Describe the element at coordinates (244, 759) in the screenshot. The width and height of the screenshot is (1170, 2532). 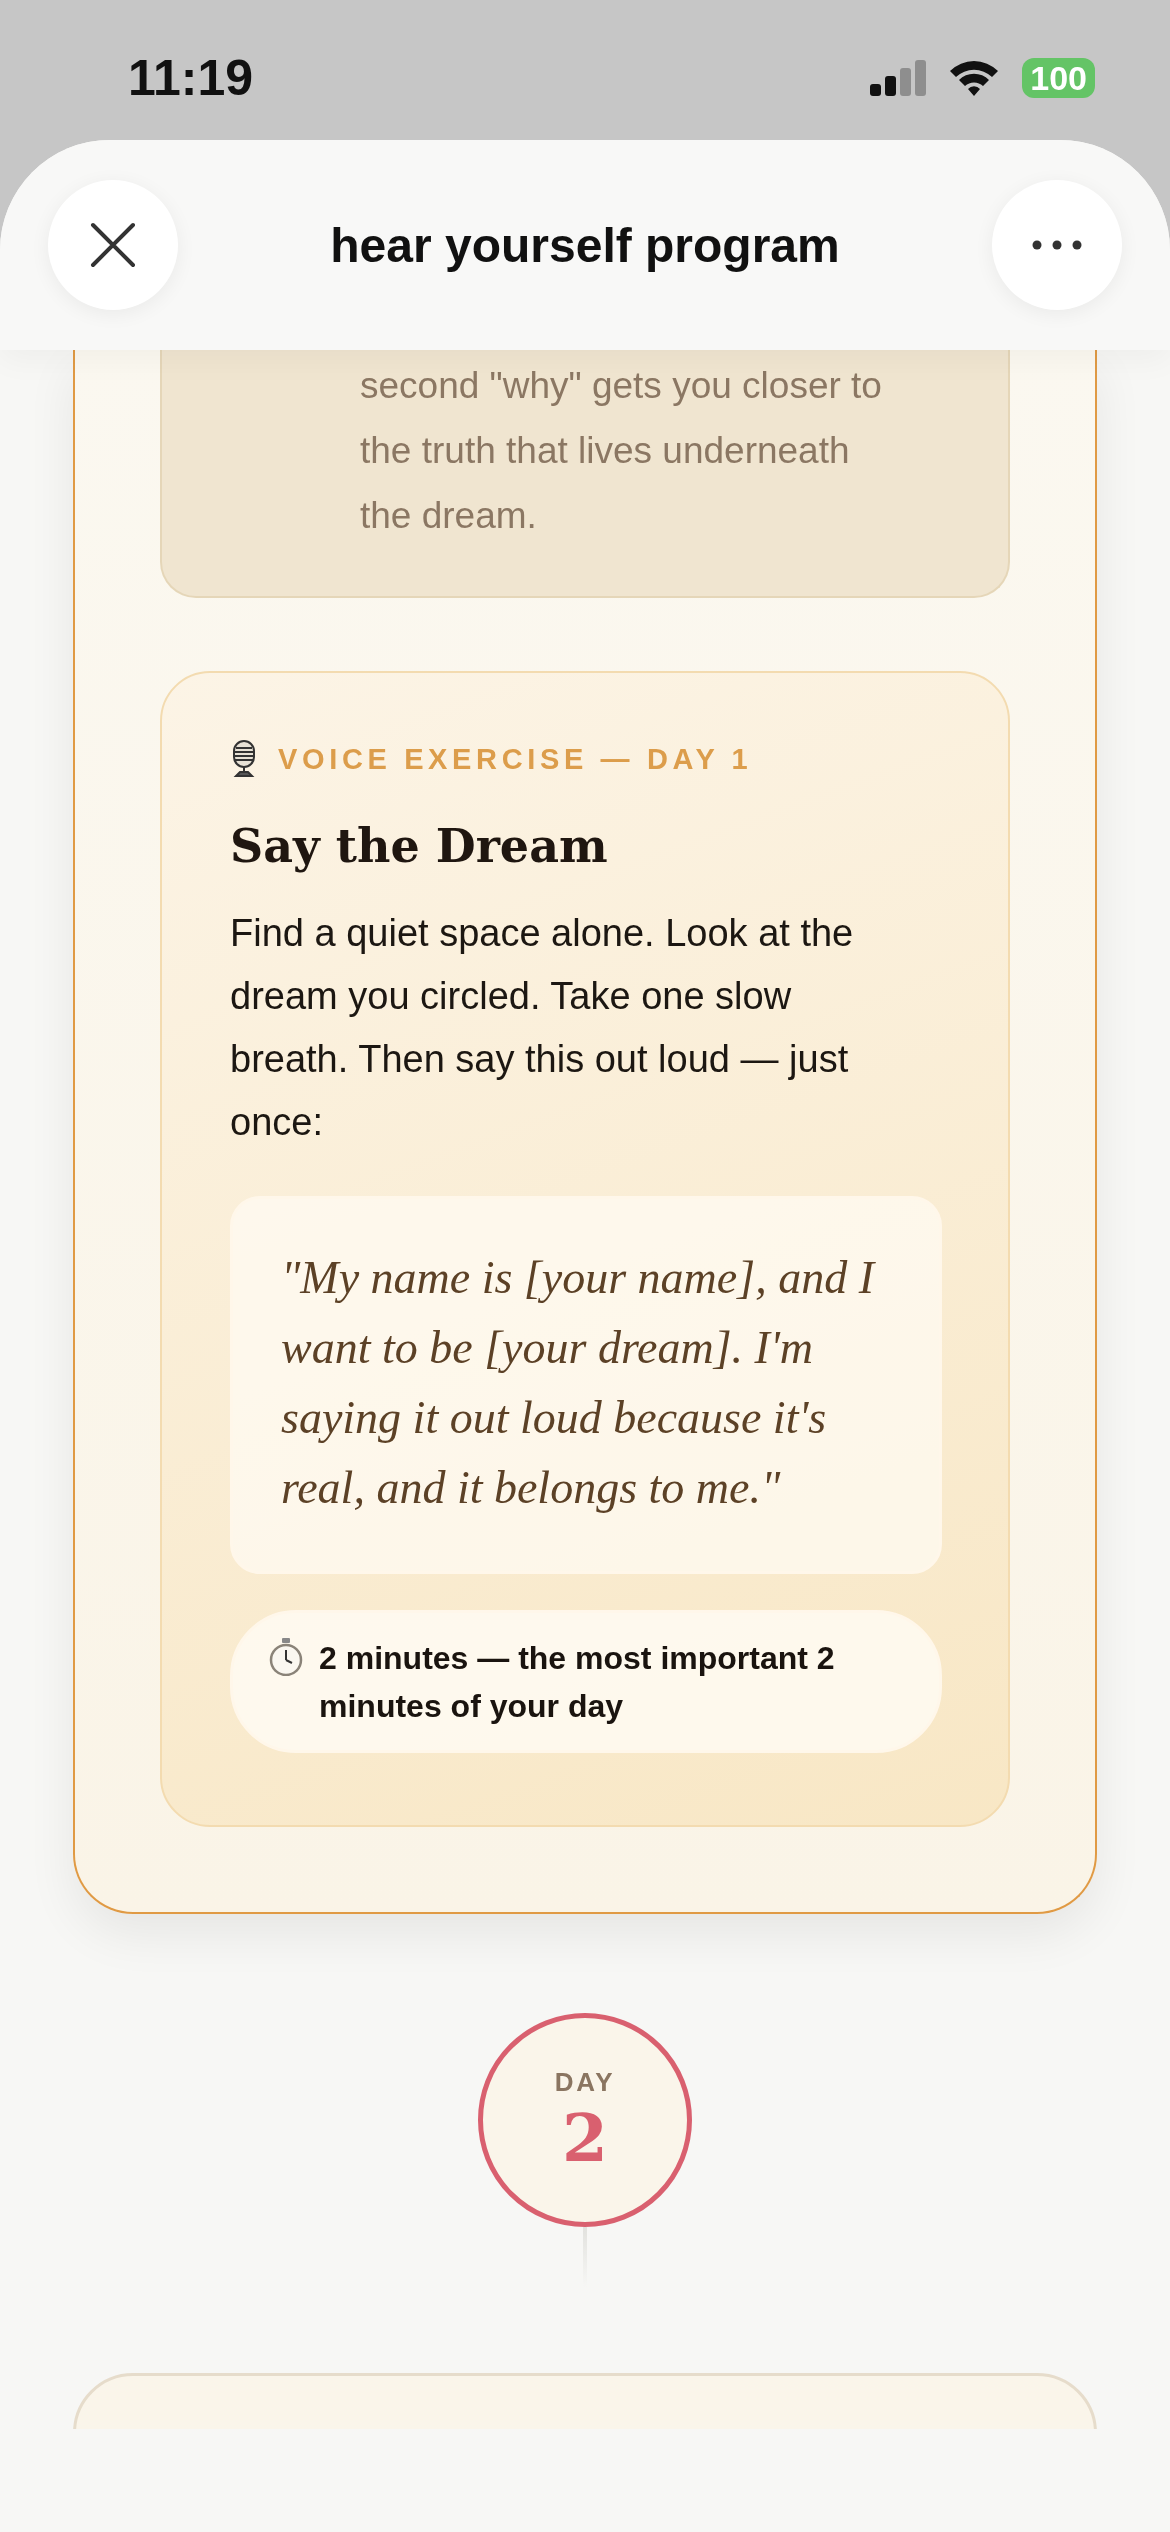
I see `microphone-icon` at that location.